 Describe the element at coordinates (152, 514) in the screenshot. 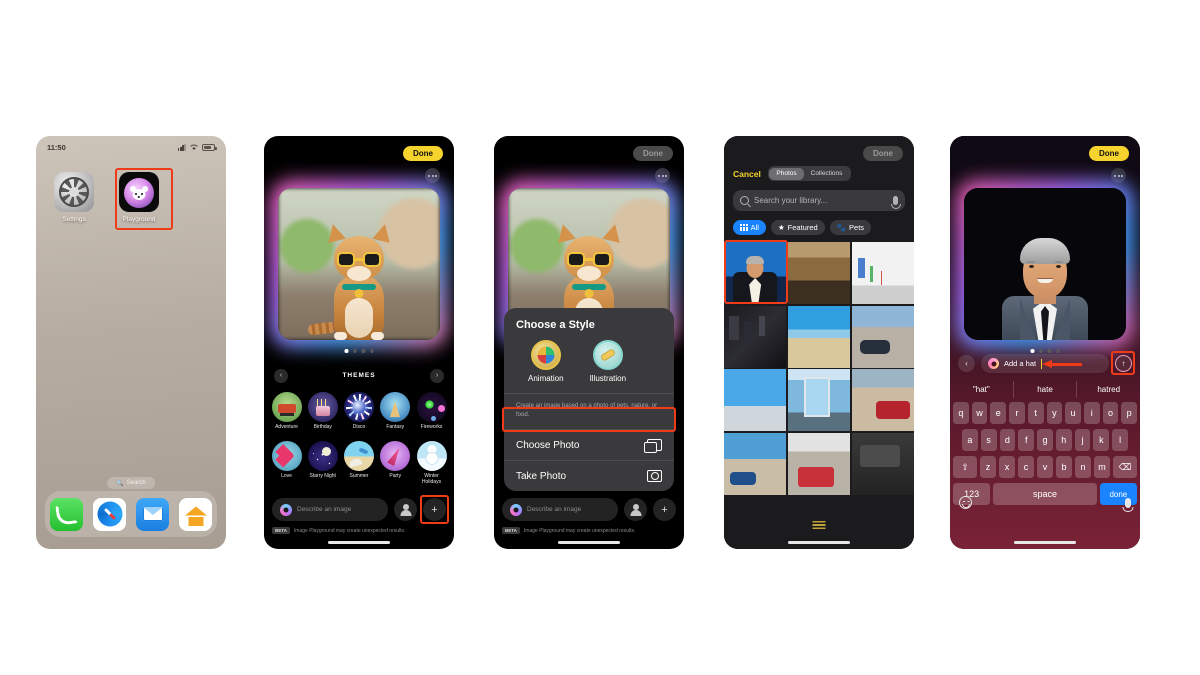

I see `mail-icon` at that location.